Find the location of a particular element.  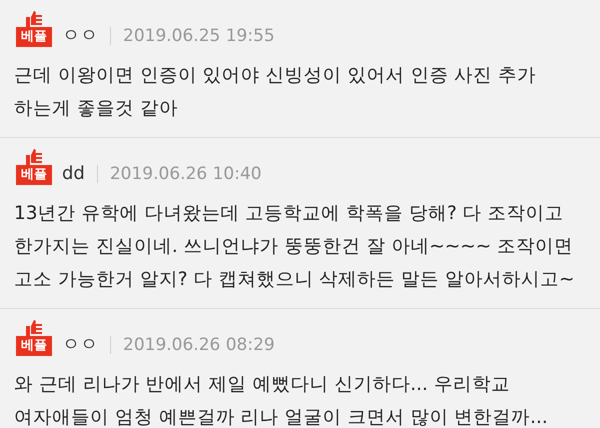

comment-date: 2019.06.26 10:40 is located at coordinates (186, 174).